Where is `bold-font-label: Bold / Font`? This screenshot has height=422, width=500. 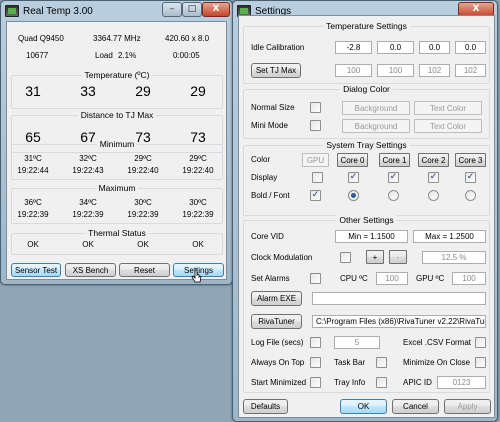 bold-font-label: Bold / Font is located at coordinates (270, 195).